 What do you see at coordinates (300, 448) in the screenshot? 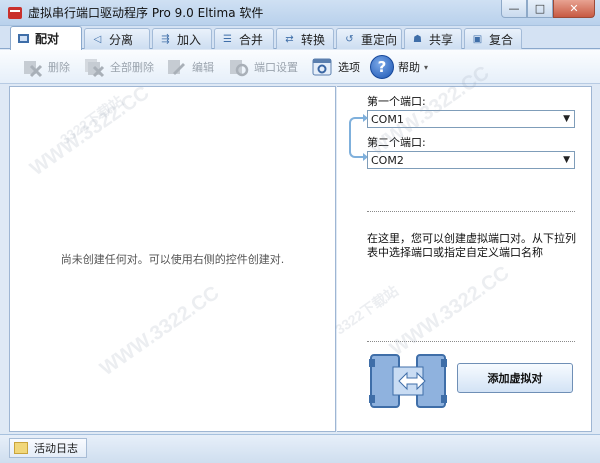
I see `status-bar: 活动日志` at bounding box center [300, 448].